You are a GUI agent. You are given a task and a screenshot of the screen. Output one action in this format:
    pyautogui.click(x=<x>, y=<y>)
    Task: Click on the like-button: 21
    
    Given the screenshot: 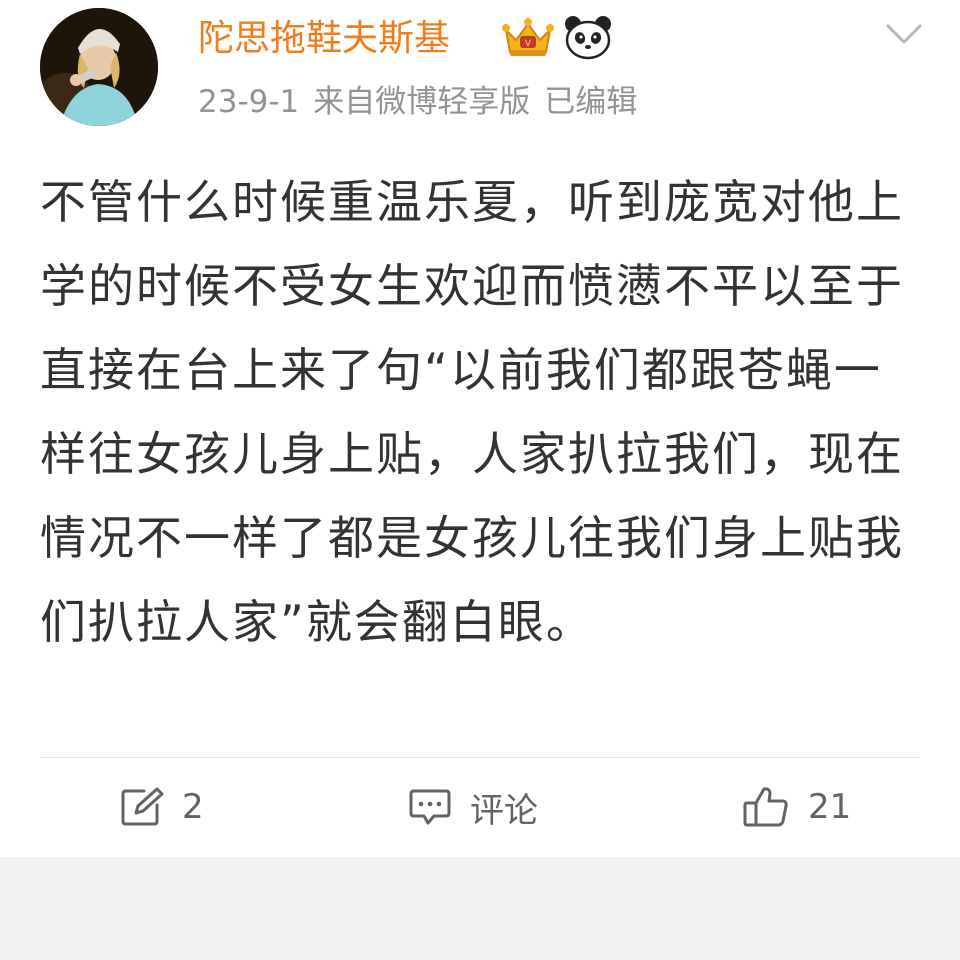 What is the action you would take?
    pyautogui.click(x=796, y=807)
    